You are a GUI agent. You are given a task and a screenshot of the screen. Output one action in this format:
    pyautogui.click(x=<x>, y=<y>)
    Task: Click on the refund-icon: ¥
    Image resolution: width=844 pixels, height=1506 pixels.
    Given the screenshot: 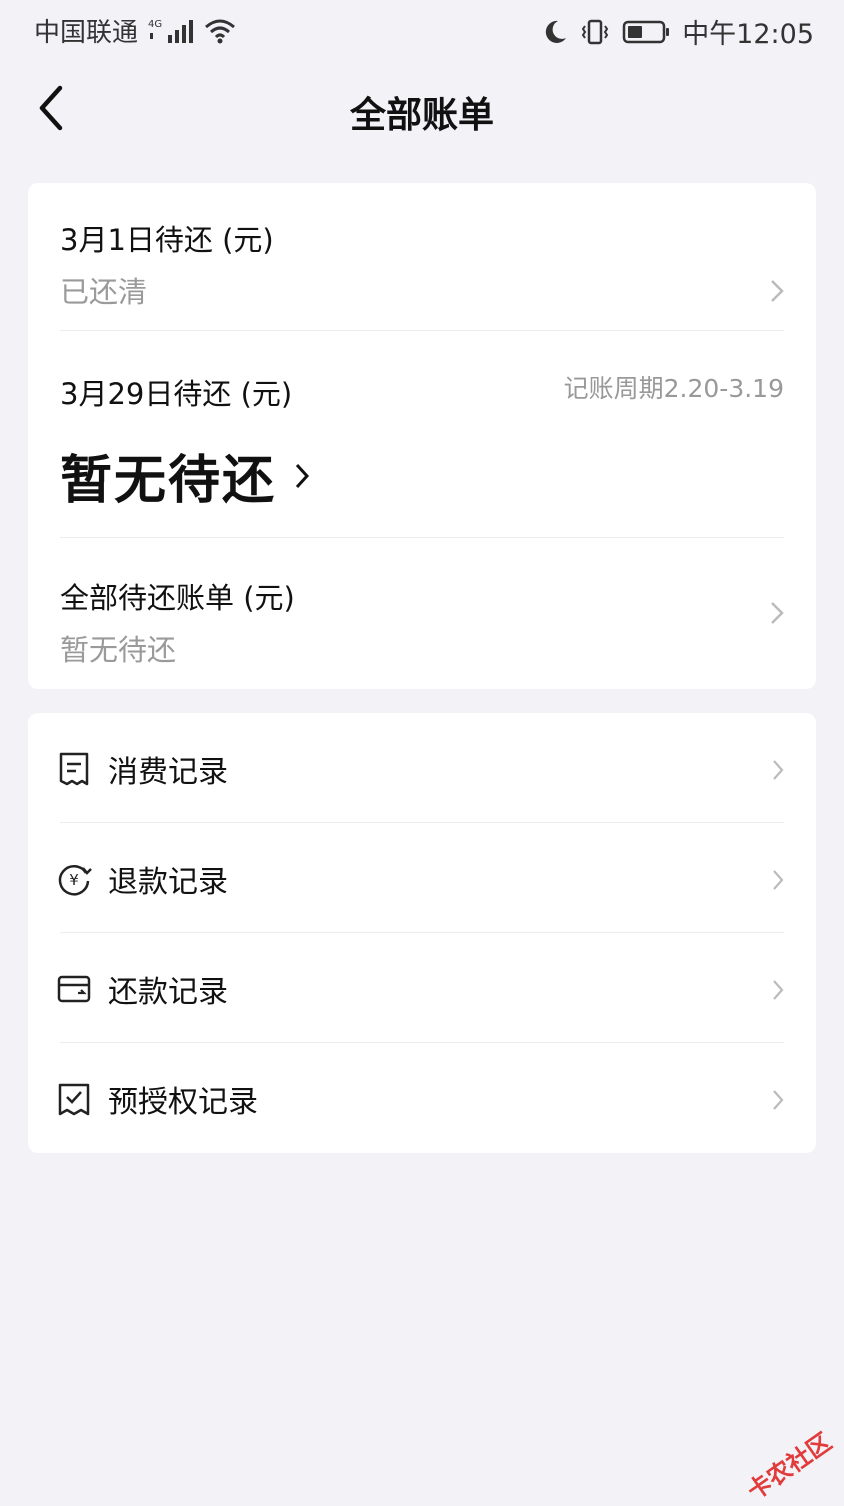 What is the action you would take?
    pyautogui.click(x=75, y=880)
    